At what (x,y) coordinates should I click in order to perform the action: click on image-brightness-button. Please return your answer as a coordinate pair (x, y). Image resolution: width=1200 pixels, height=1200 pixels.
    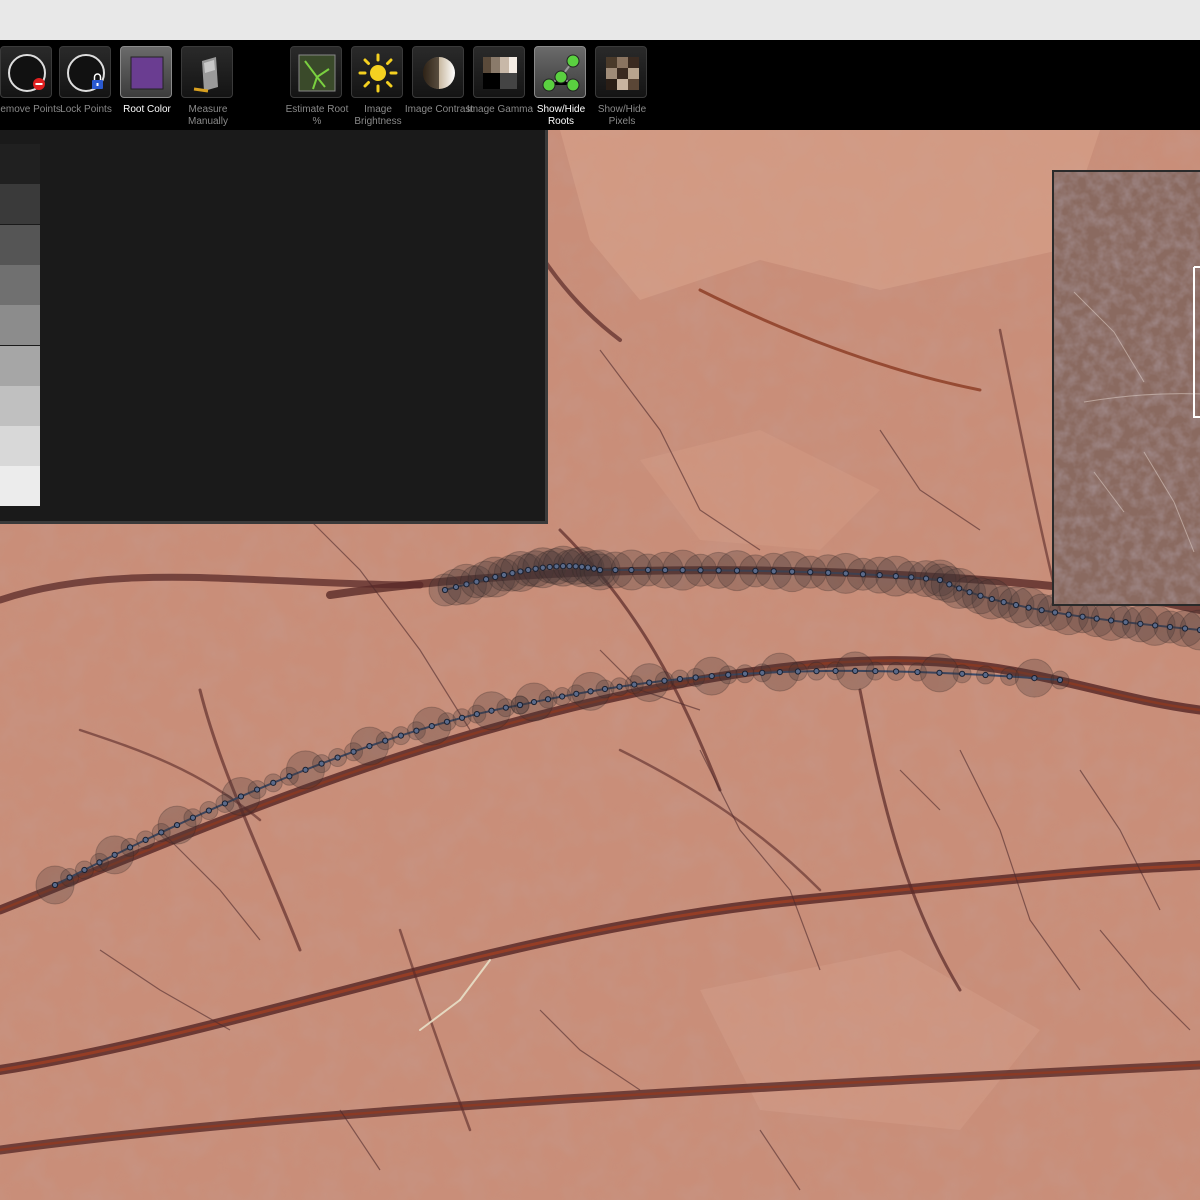
    Looking at the image, I should click on (377, 72).